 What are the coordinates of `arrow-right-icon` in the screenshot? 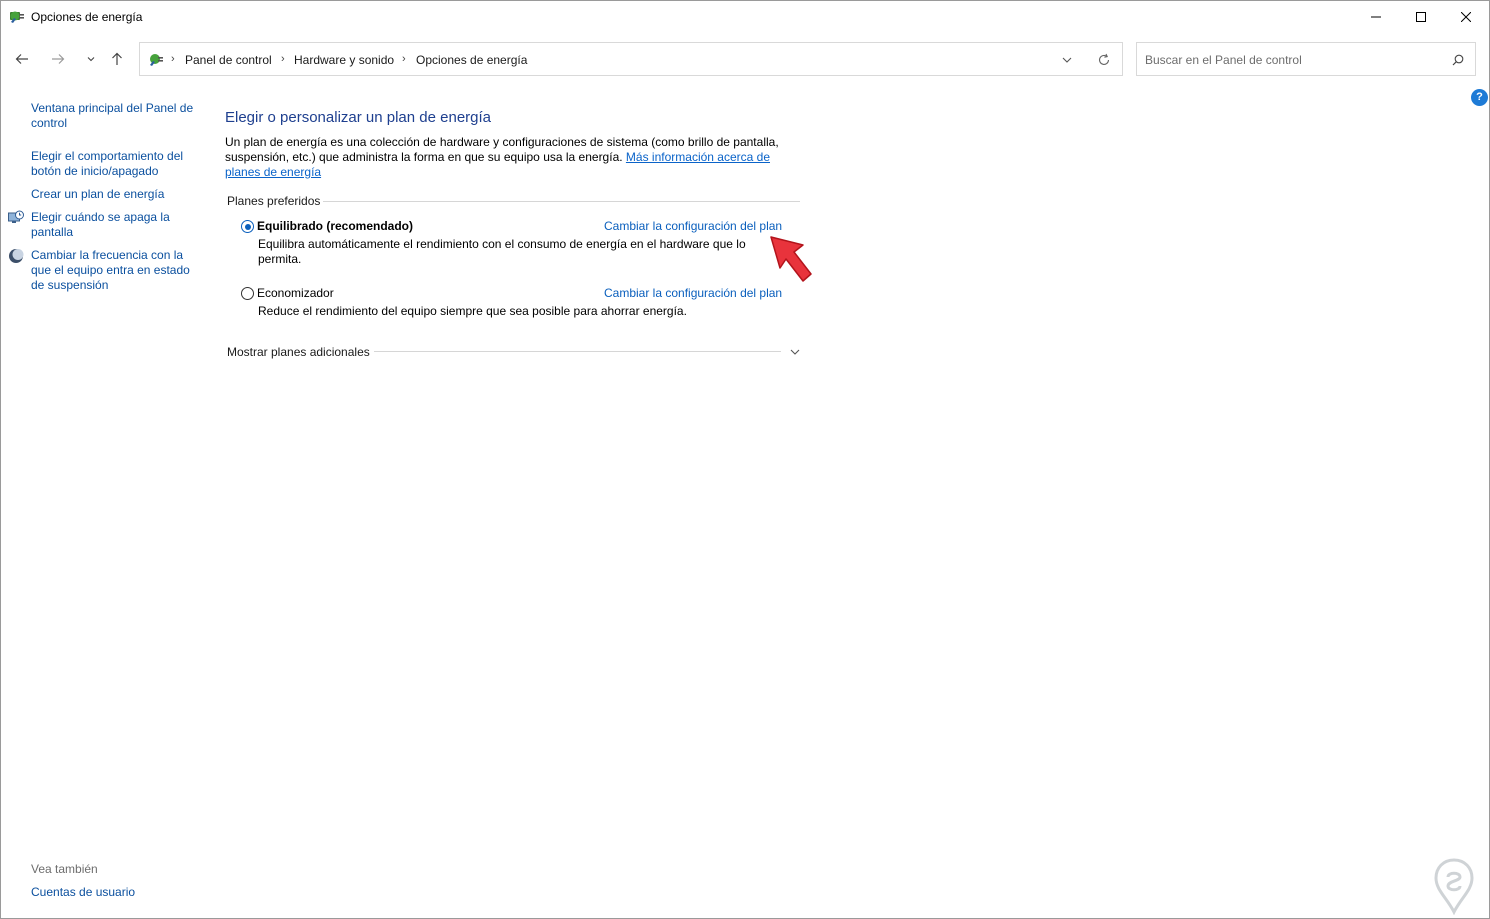 It's located at (58, 59).